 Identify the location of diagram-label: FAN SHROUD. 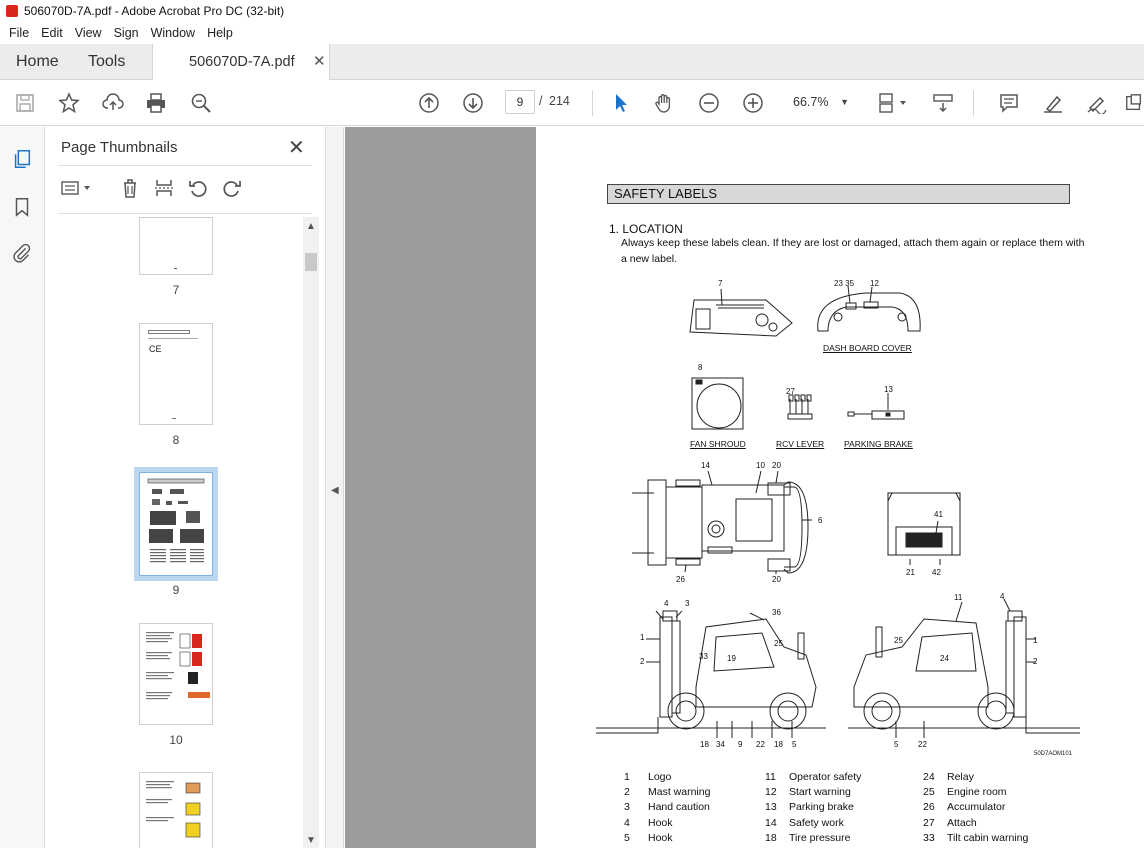
(718, 444).